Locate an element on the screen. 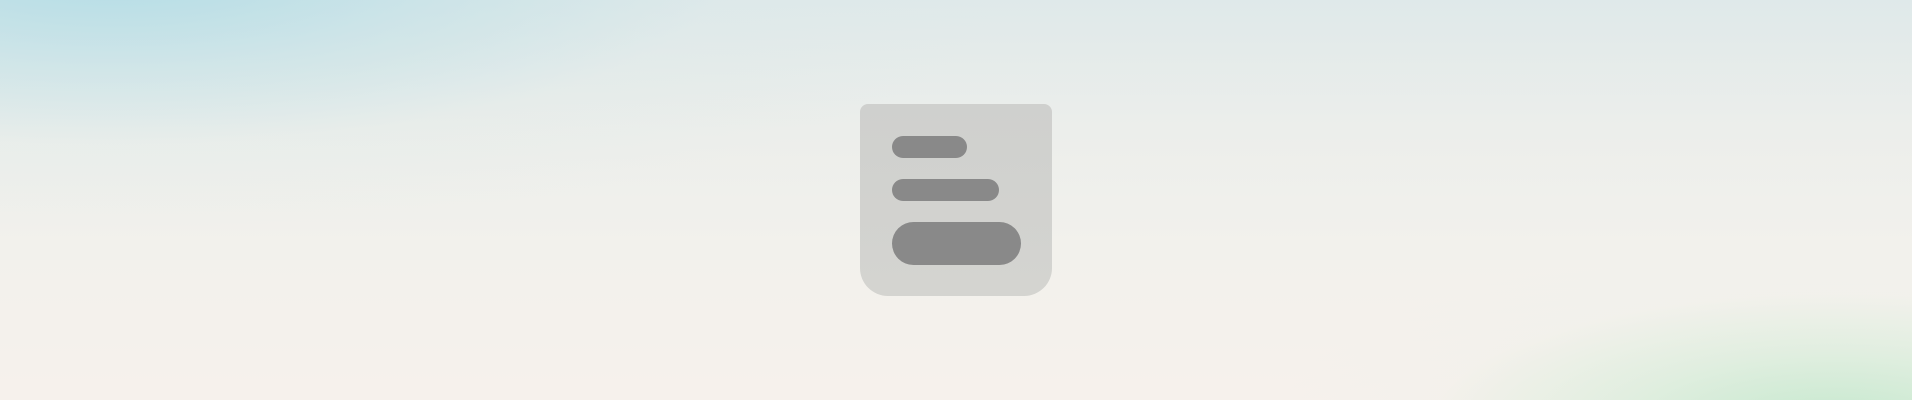  placeholder-document-icon is located at coordinates (956, 200).